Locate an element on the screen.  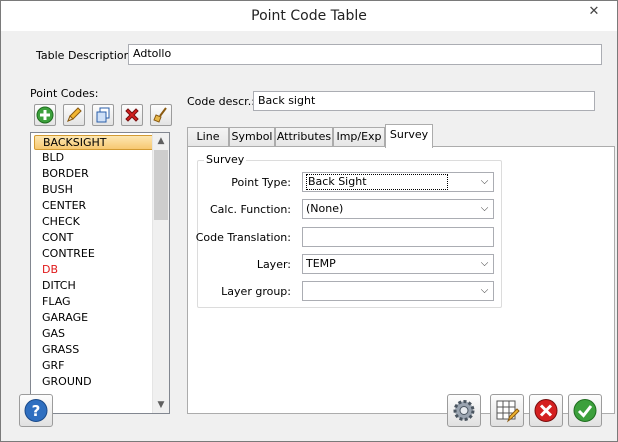
code-description-label: Code descr.: is located at coordinates (221, 101).